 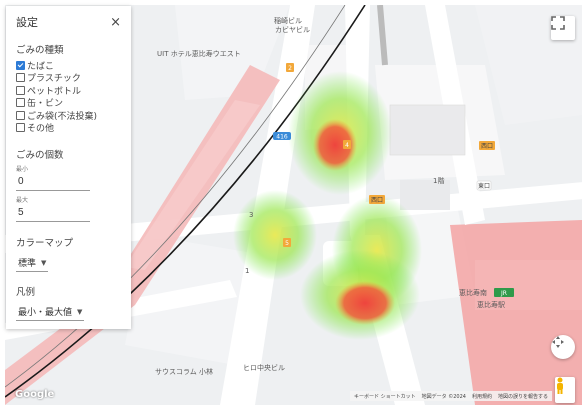 I want to click on google-logo: Google, so click(x=35, y=394).